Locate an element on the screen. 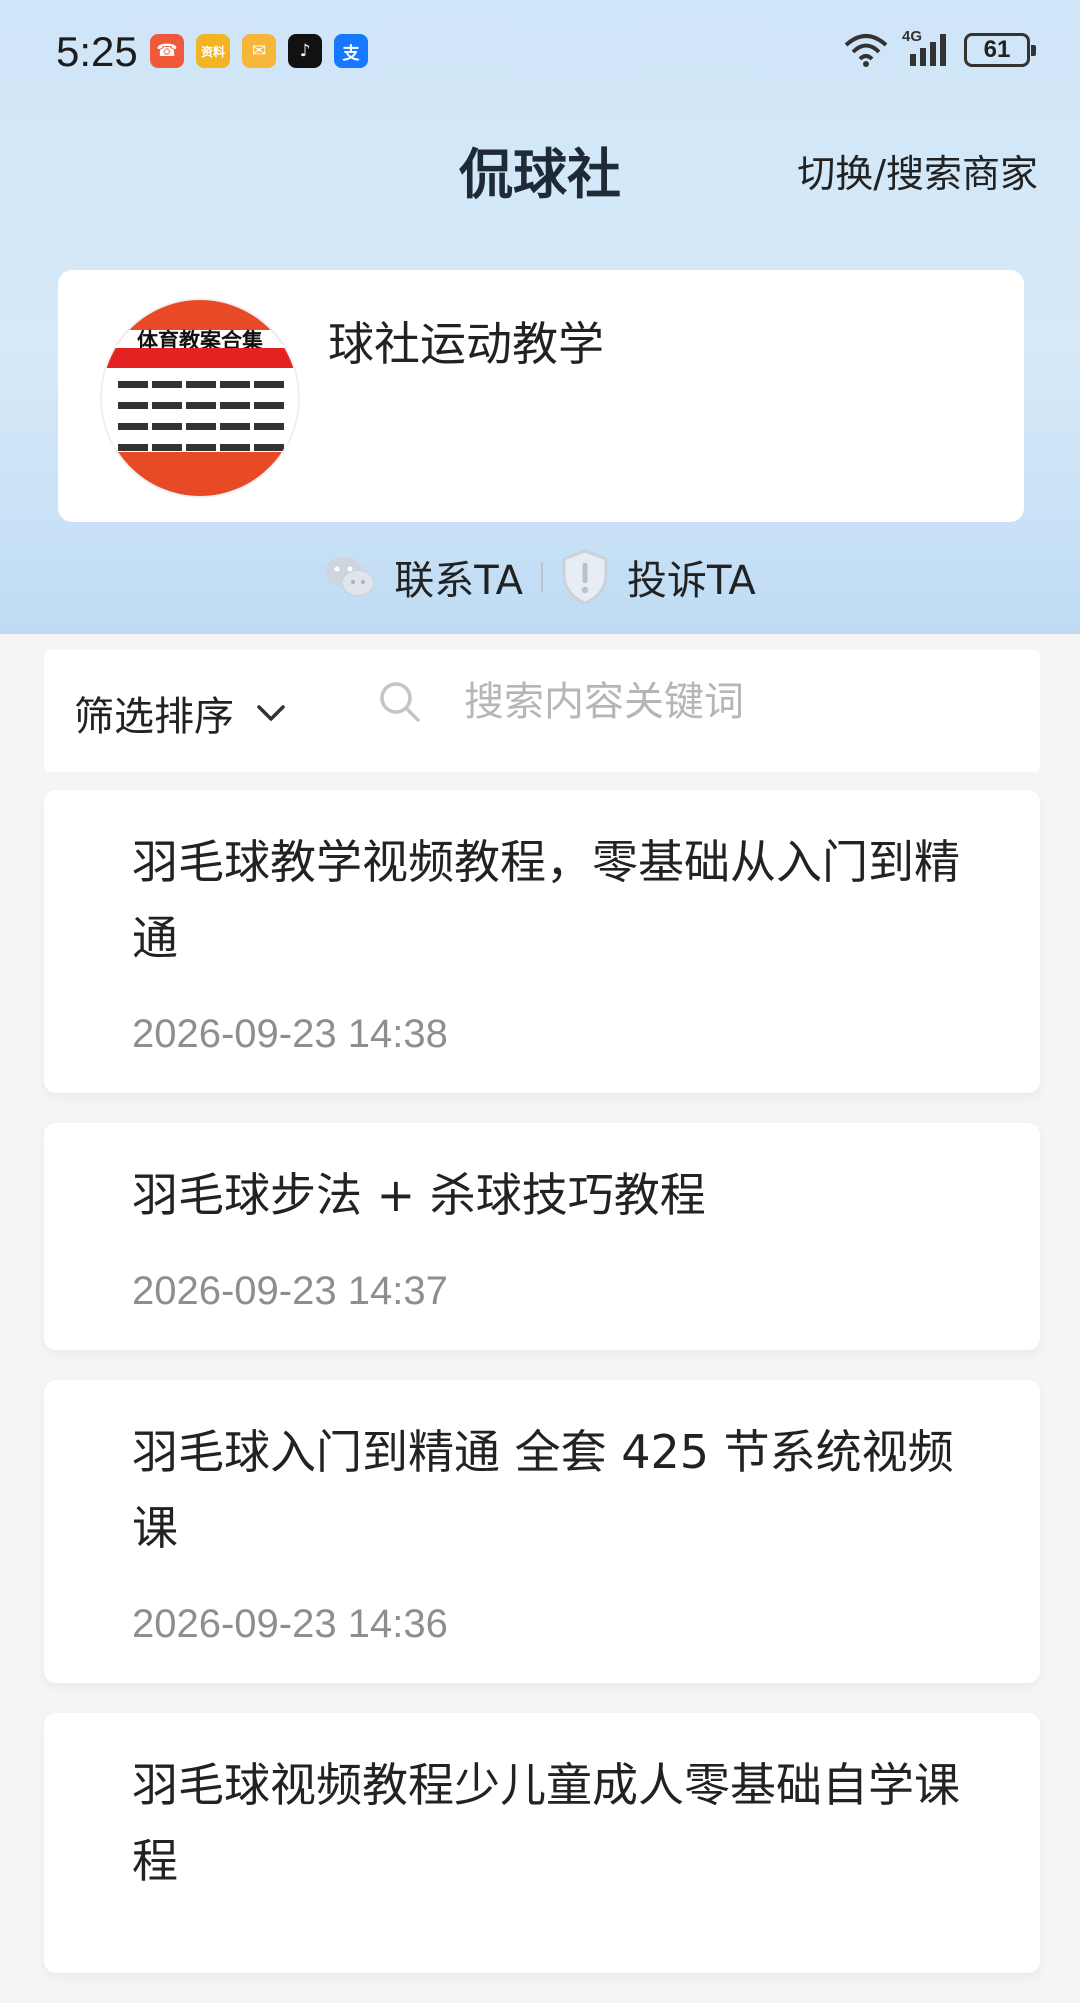 This screenshot has width=1080, height=2003. list-item: 羽毛球入门到精通 全套 425 节系统视频课 2026-09-23 14:36 is located at coordinates (542, 1531).